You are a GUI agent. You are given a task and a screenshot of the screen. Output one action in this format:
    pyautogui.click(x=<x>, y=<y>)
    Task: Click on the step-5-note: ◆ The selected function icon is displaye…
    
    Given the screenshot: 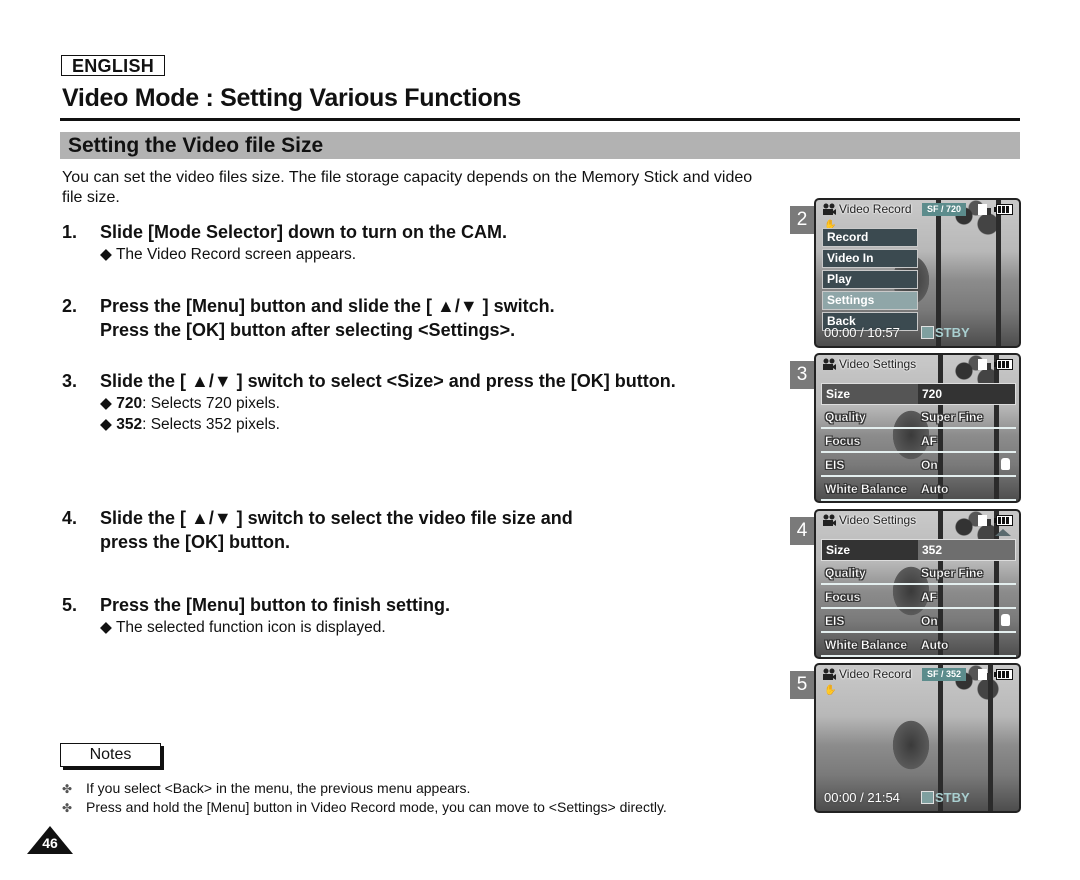 What is the action you would take?
    pyautogui.click(x=243, y=627)
    